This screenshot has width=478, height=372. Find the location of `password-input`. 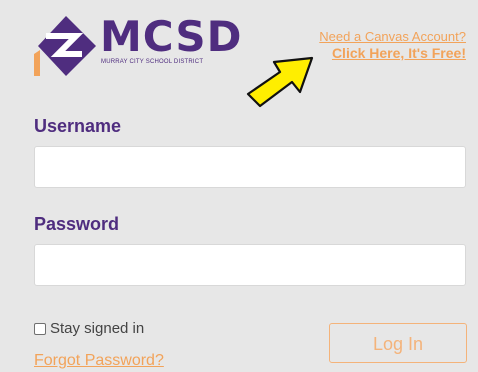

password-input is located at coordinates (250, 265).